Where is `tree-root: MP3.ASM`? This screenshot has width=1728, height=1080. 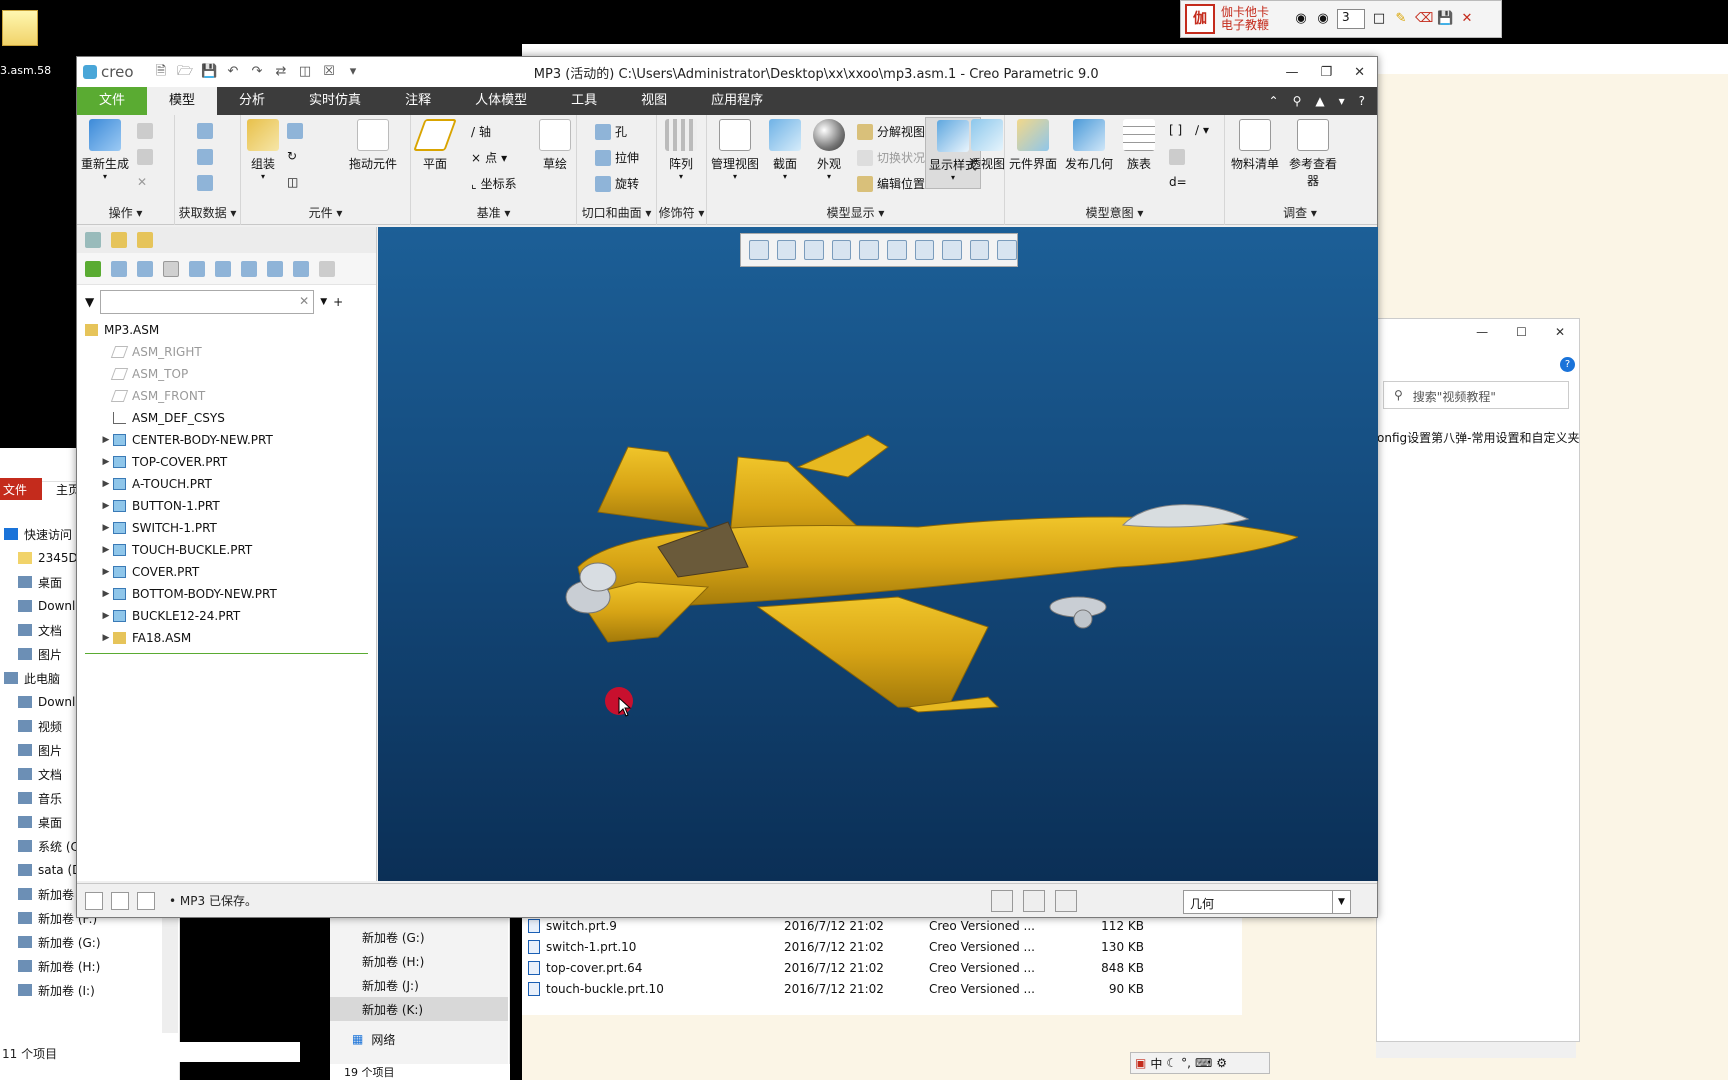
tree-root: MP3.ASM is located at coordinates (226, 330).